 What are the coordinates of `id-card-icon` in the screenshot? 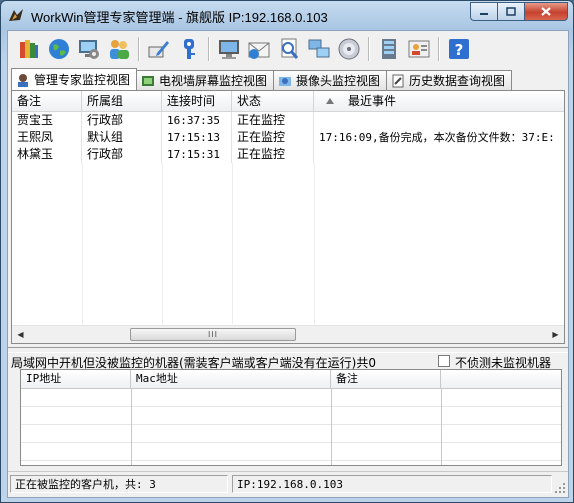 It's located at (419, 49).